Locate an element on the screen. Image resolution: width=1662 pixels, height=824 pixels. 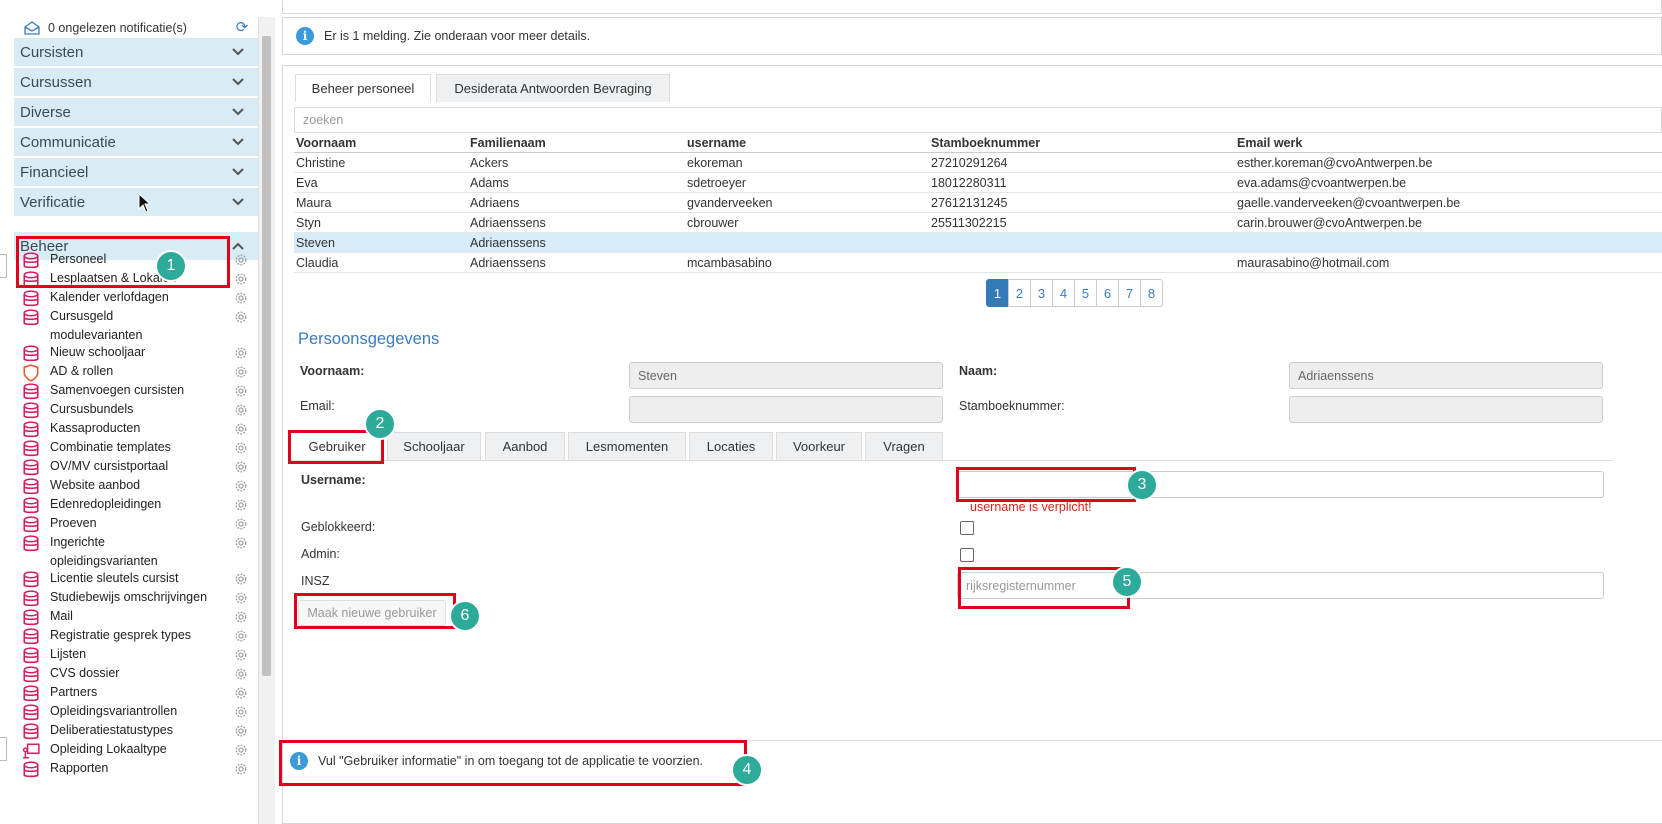
sidebar-item-website-aanbod: Website aanbod is located at coordinates (136, 485).